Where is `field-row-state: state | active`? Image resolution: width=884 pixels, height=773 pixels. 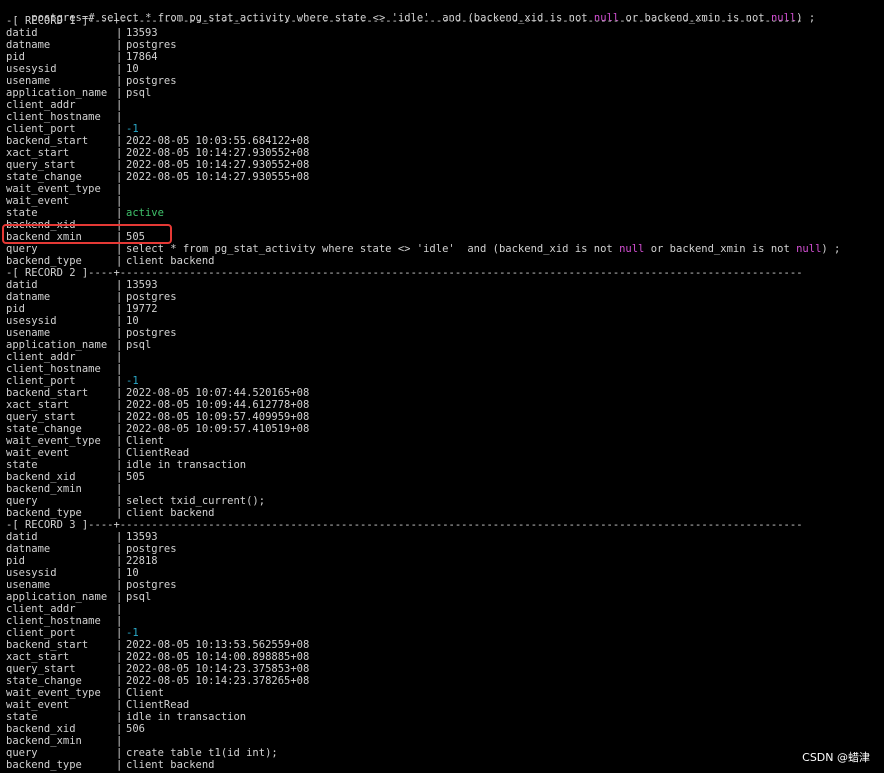
field-row-state: state | active is located at coordinates (85, 213).